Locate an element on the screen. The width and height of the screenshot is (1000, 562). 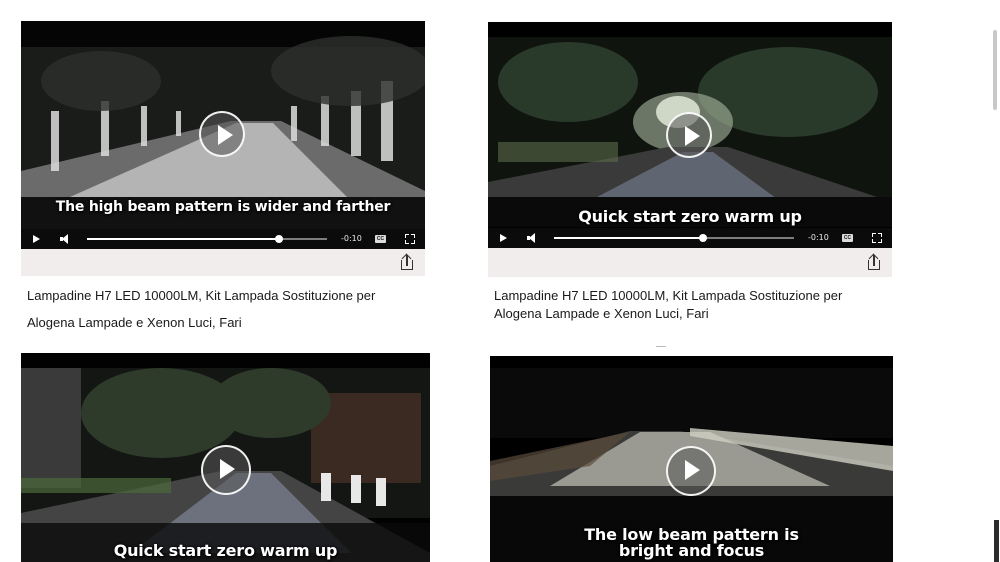
scrollbar-thumb is located at coordinates (995, 70).